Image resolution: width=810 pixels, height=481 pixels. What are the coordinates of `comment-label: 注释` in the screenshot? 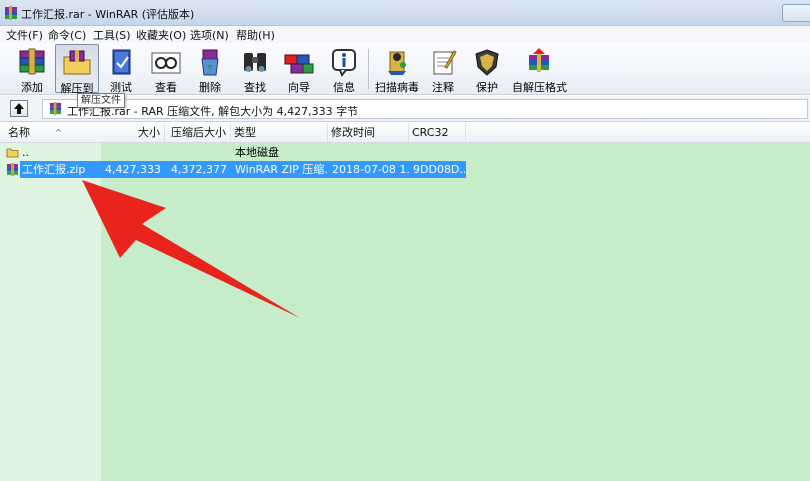 It's located at (443, 87).